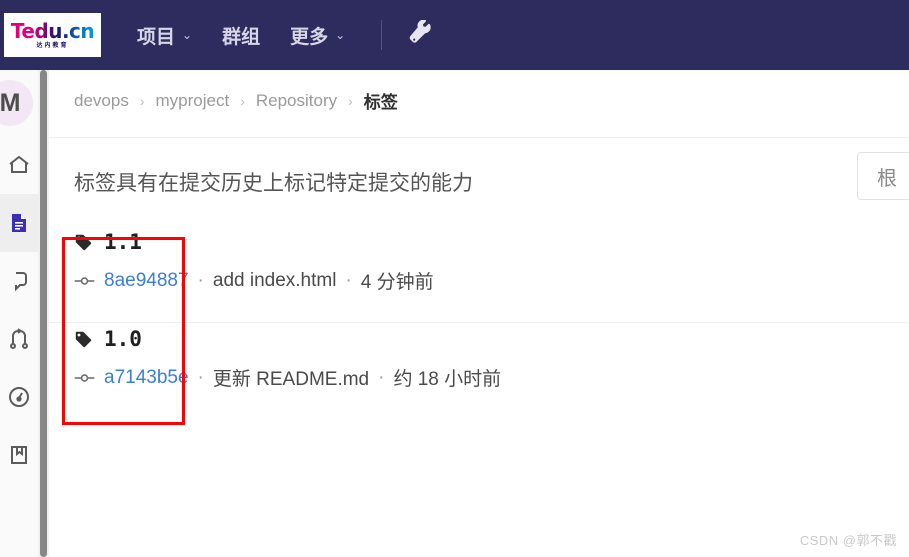 The width and height of the screenshot is (909, 557). Describe the element at coordinates (479, 322) in the screenshot. I see `tag-list-divider` at that location.